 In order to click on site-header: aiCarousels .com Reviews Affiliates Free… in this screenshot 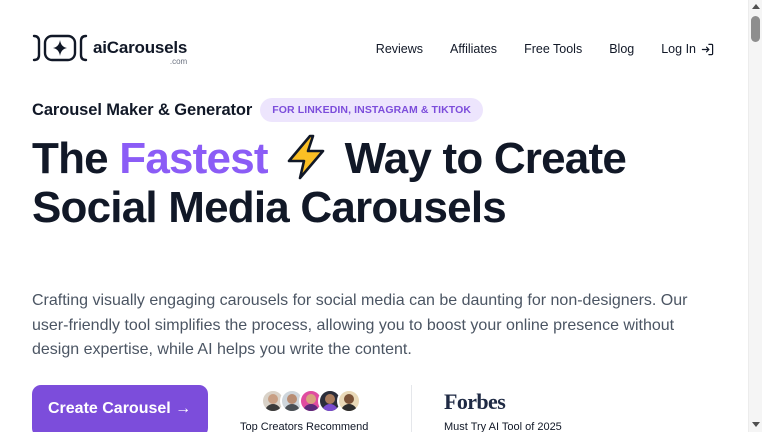, I will do `click(374, 50)`.